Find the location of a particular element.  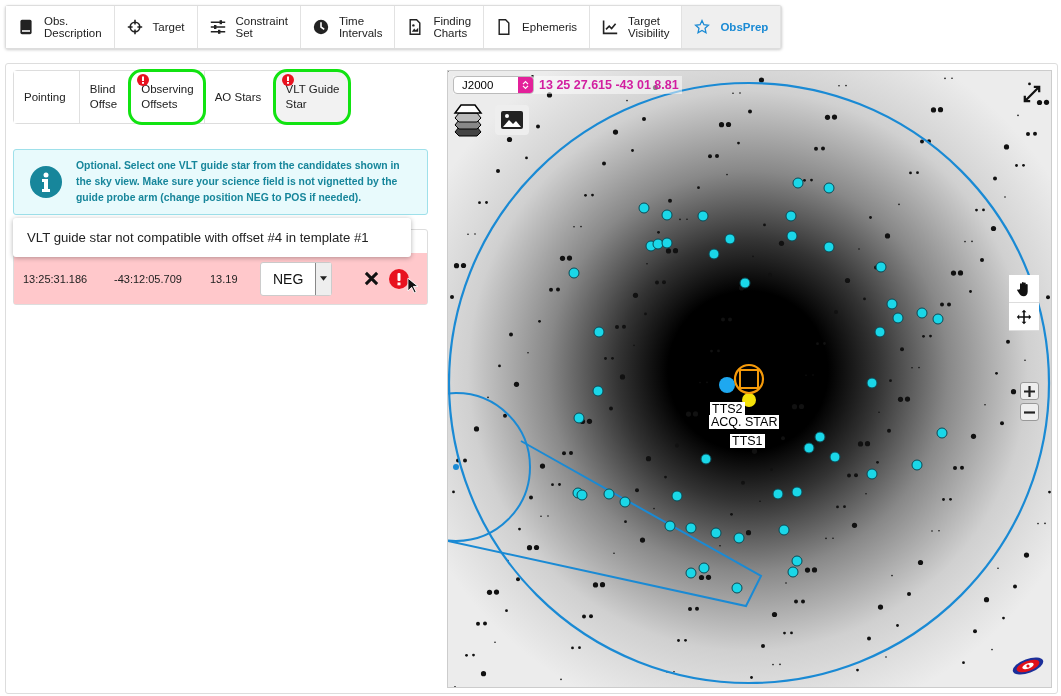

spinner-icon is located at coordinates (525, 85).